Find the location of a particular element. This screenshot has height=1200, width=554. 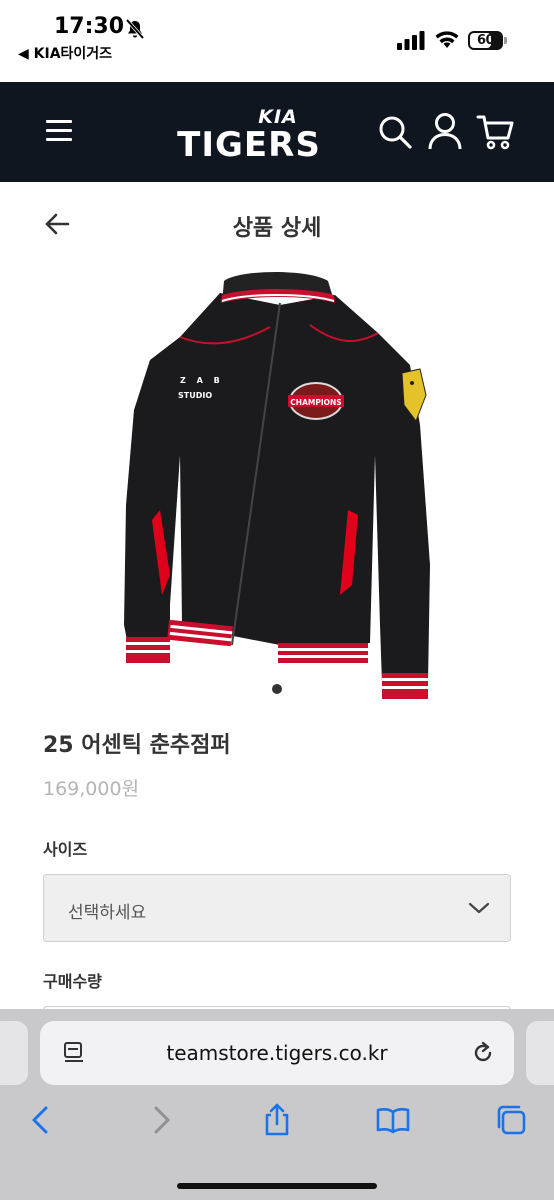

previous-tab-preview is located at coordinates (14, 1053).